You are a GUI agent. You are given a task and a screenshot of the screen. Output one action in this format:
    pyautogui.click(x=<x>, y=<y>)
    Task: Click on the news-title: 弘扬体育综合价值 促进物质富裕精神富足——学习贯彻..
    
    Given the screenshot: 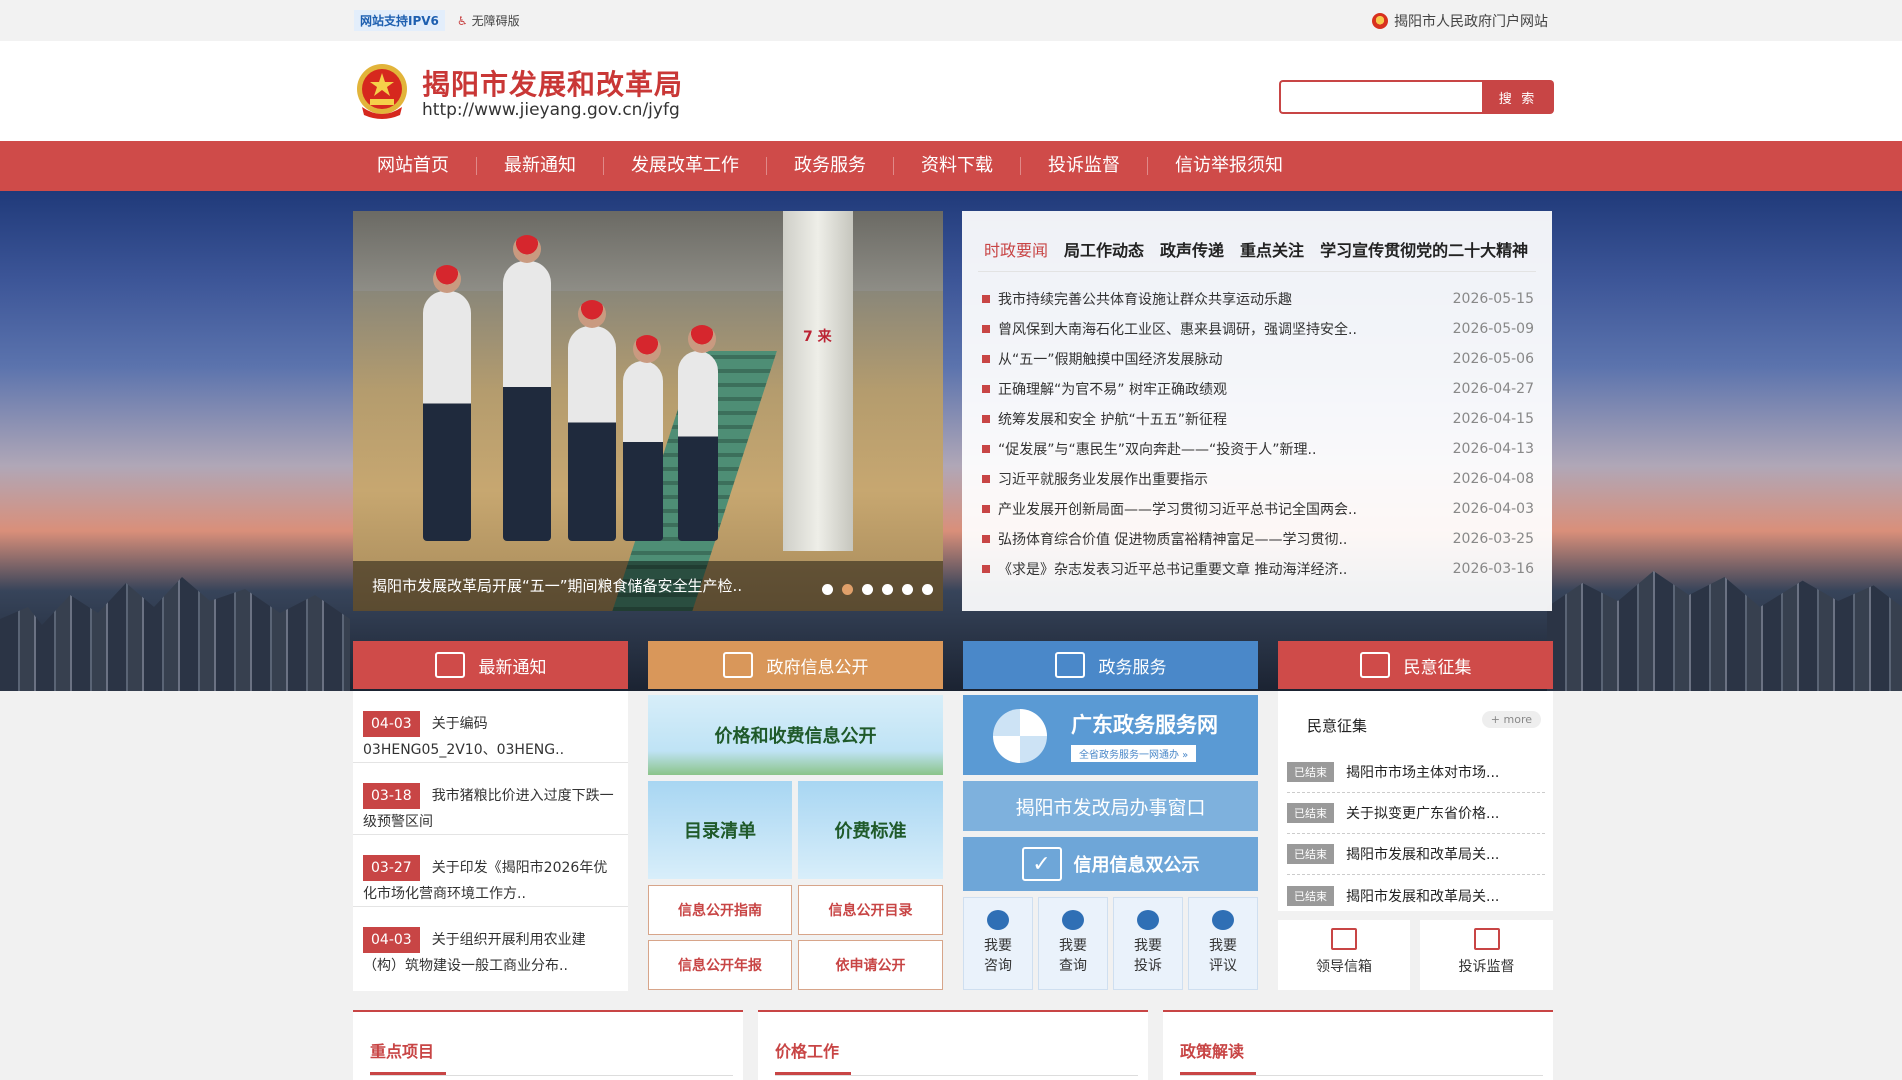 What is the action you would take?
    pyautogui.click(x=1164, y=539)
    